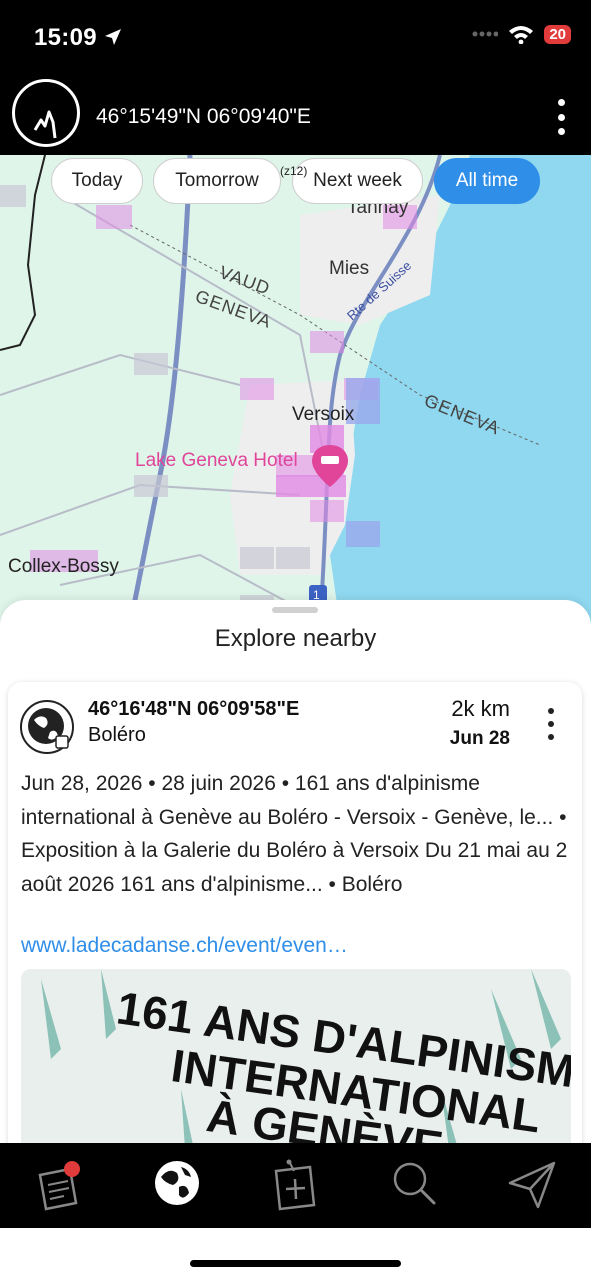 This screenshot has height=1280, width=591. Describe the element at coordinates (295, 638) in the screenshot. I see `sheet-title: Explore nearby` at that location.